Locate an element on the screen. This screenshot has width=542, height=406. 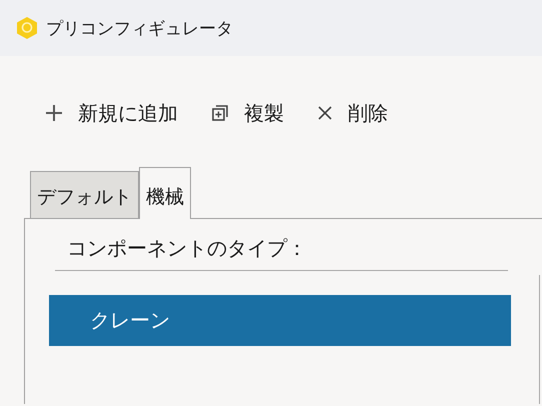
add-button: 新規に追加 is located at coordinates (111, 113).